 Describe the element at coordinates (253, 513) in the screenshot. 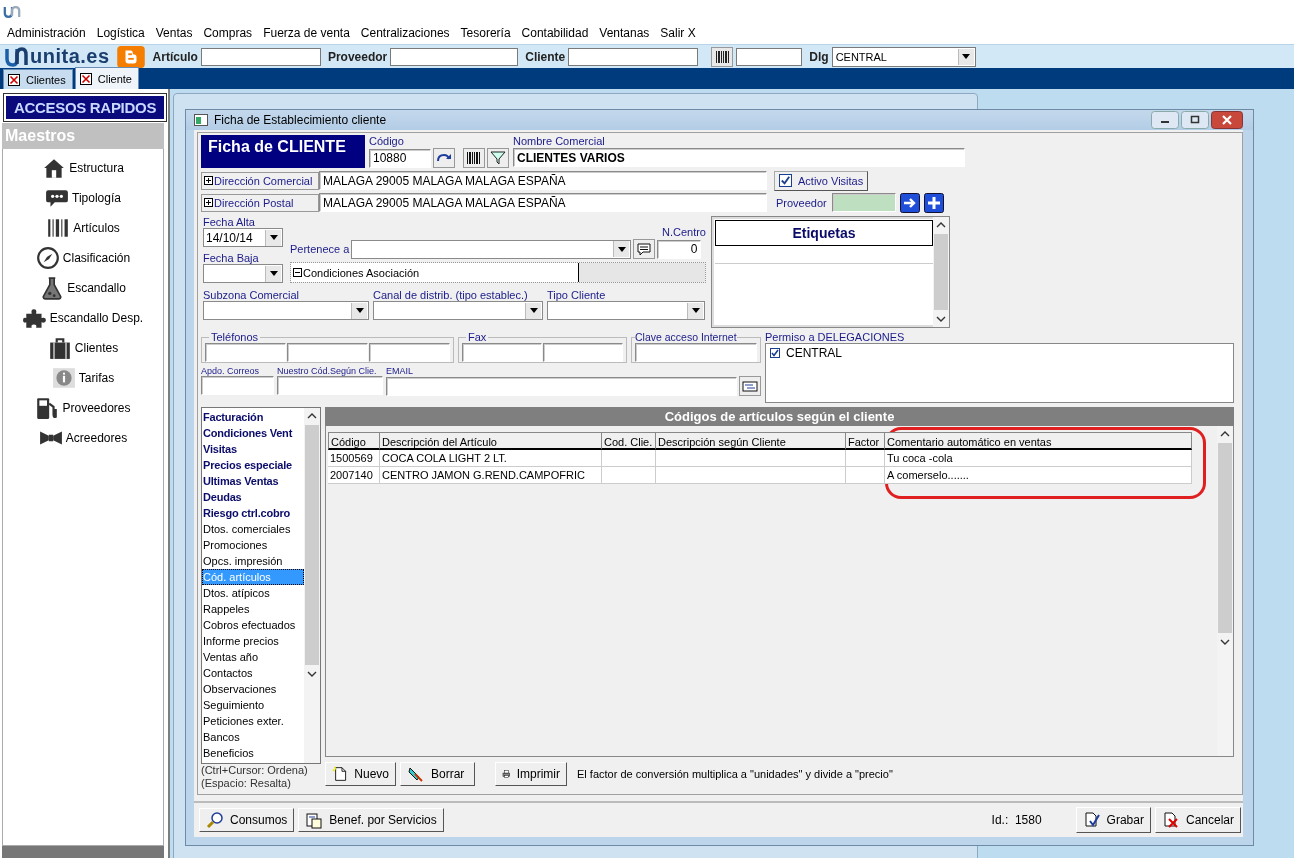

I see `list-item: Riesgo ctrl.cobro` at that location.